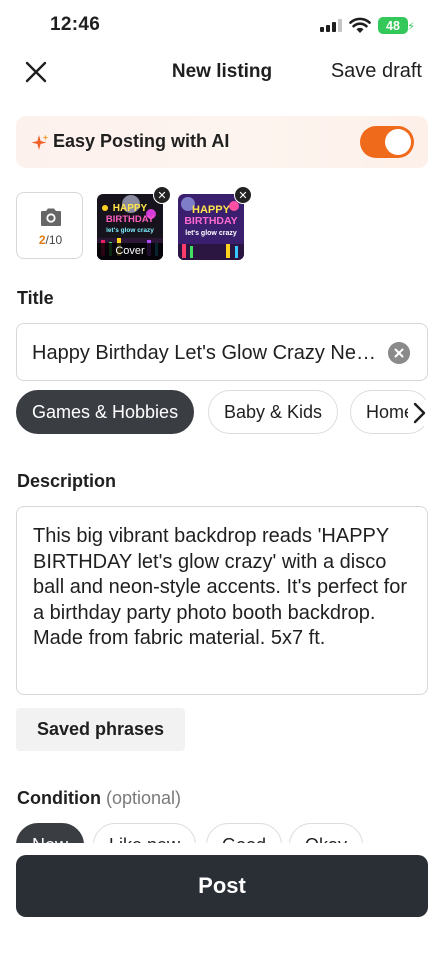  Describe the element at coordinates (393, 25) in the screenshot. I see `battery-level: 48` at that location.